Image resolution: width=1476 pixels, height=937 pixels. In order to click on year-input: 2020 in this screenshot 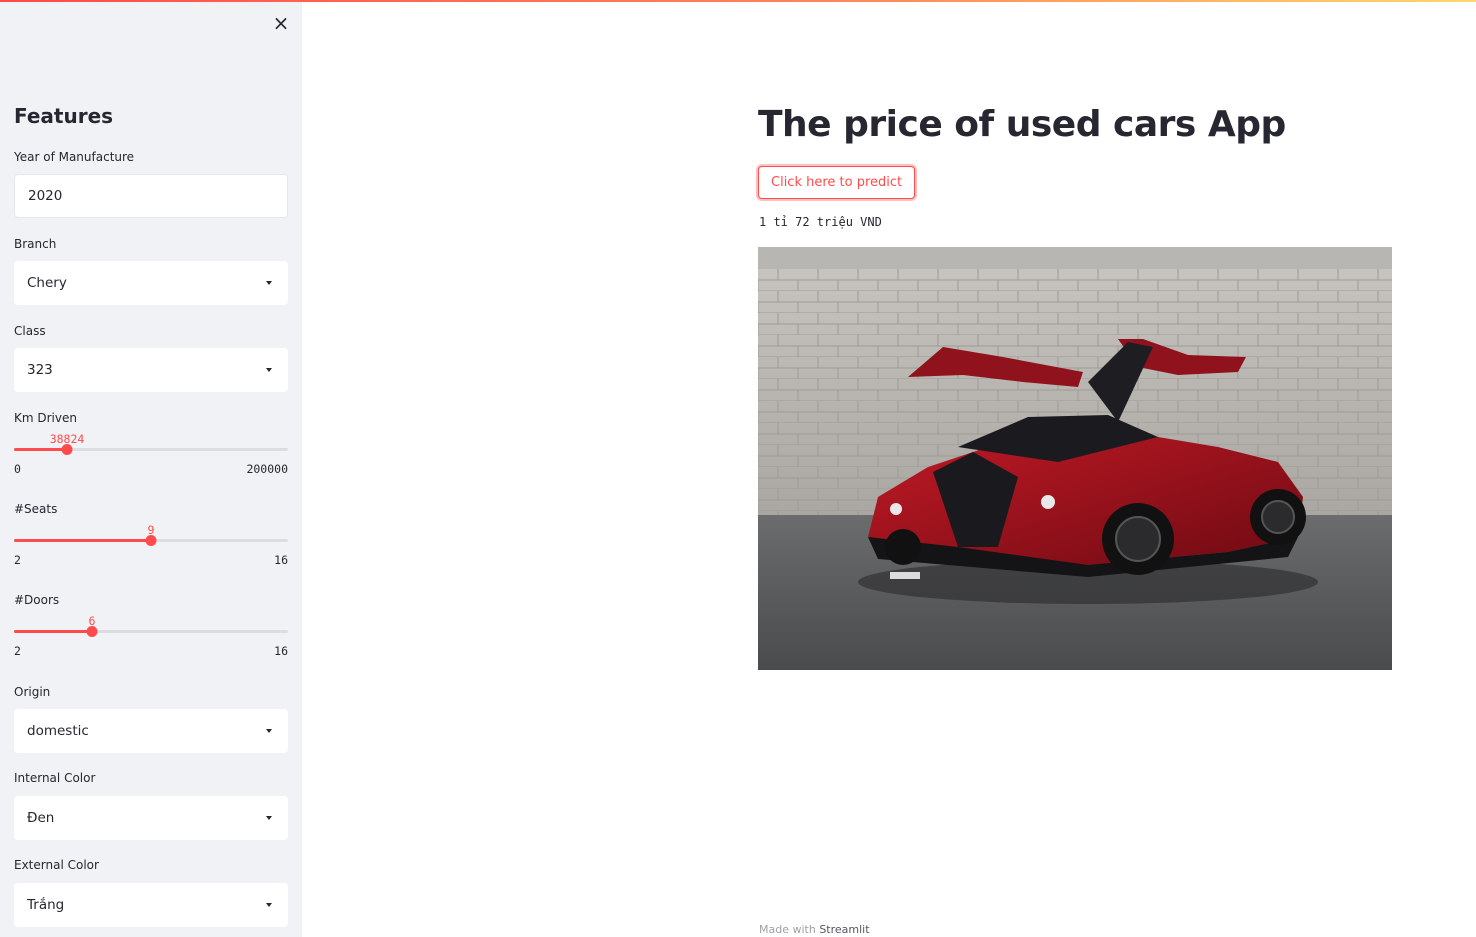, I will do `click(151, 196)`.